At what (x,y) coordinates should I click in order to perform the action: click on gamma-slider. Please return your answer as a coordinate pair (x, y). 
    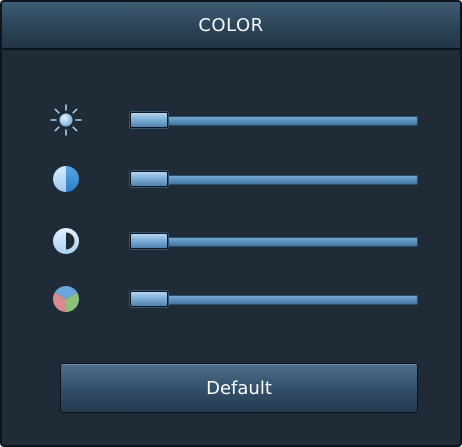
    Looking at the image, I should click on (274, 241).